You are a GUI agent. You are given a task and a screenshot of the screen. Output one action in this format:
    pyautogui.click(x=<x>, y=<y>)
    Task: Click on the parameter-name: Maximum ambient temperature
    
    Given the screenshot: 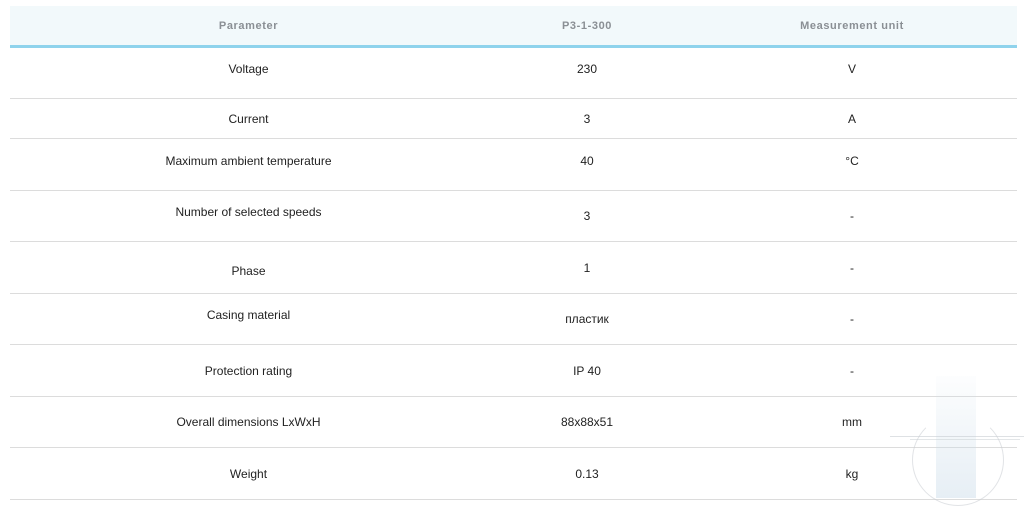 What is the action you would take?
    pyautogui.click(x=248, y=160)
    